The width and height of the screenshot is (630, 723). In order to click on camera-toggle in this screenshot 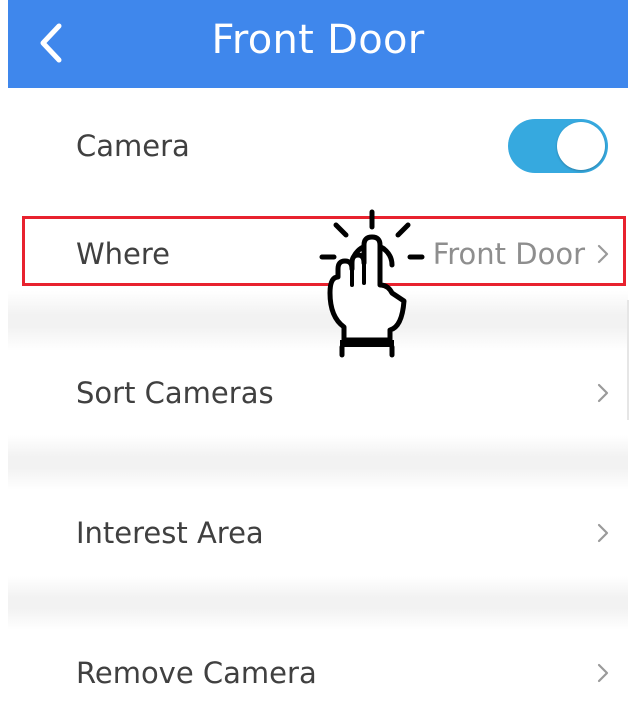, I will do `click(558, 146)`.